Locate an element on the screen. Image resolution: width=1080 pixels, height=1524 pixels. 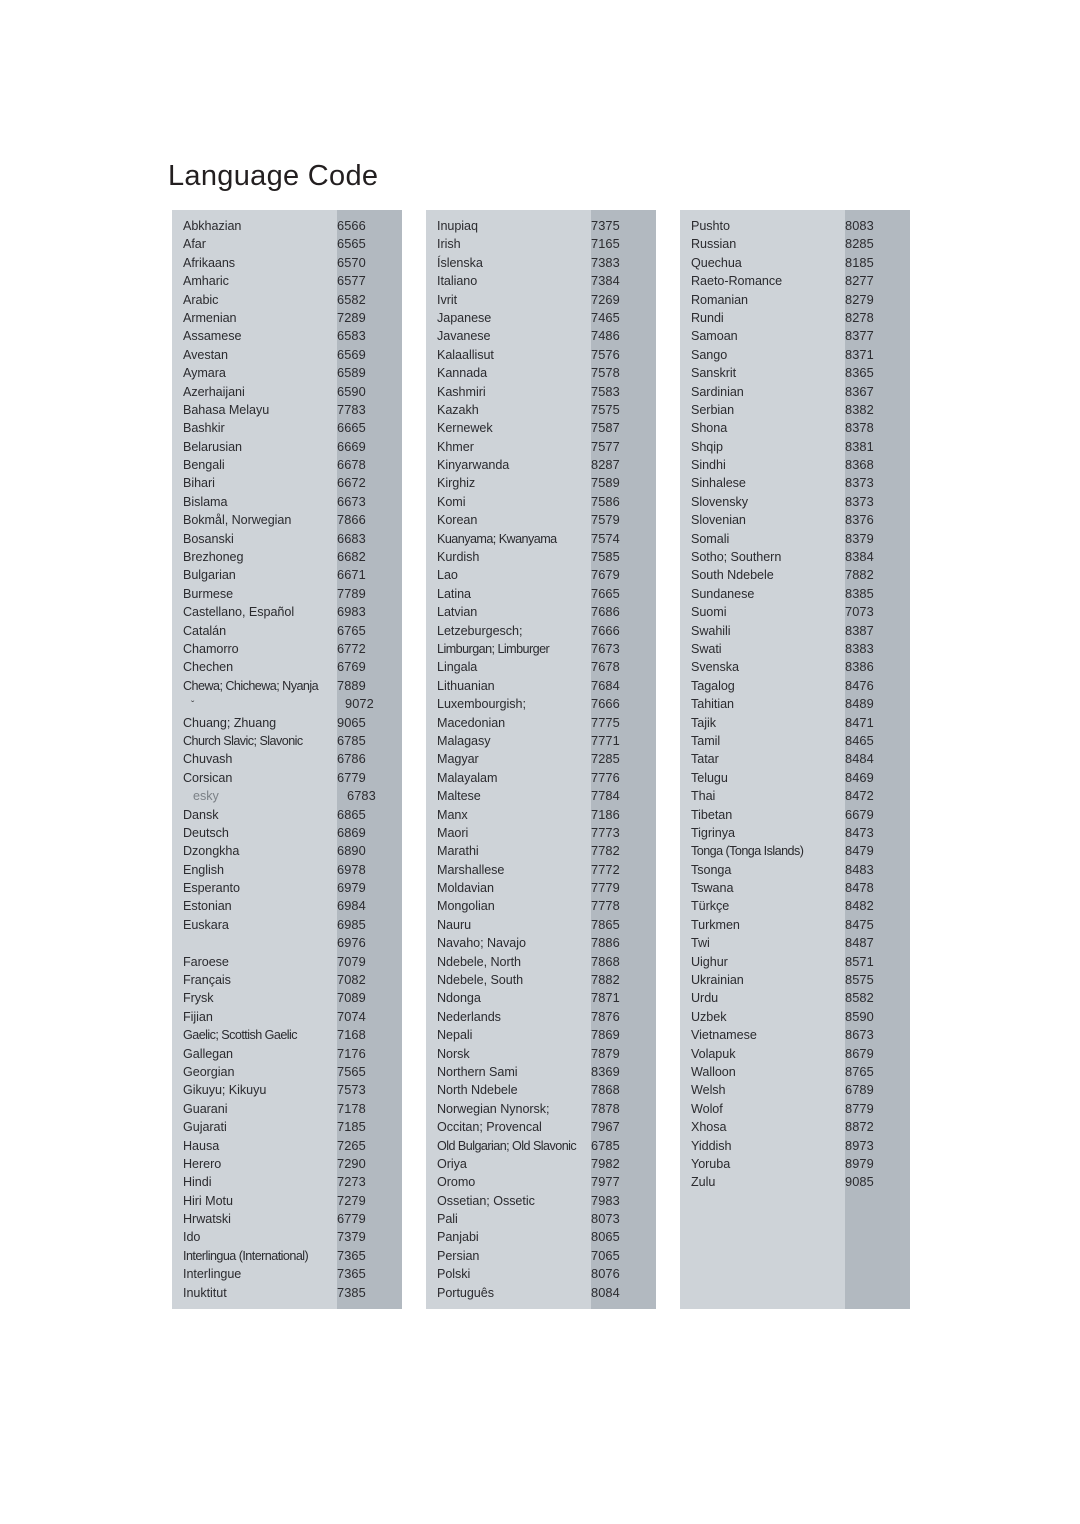
language-row: Bengali 6678 is located at coordinates (287, 465).